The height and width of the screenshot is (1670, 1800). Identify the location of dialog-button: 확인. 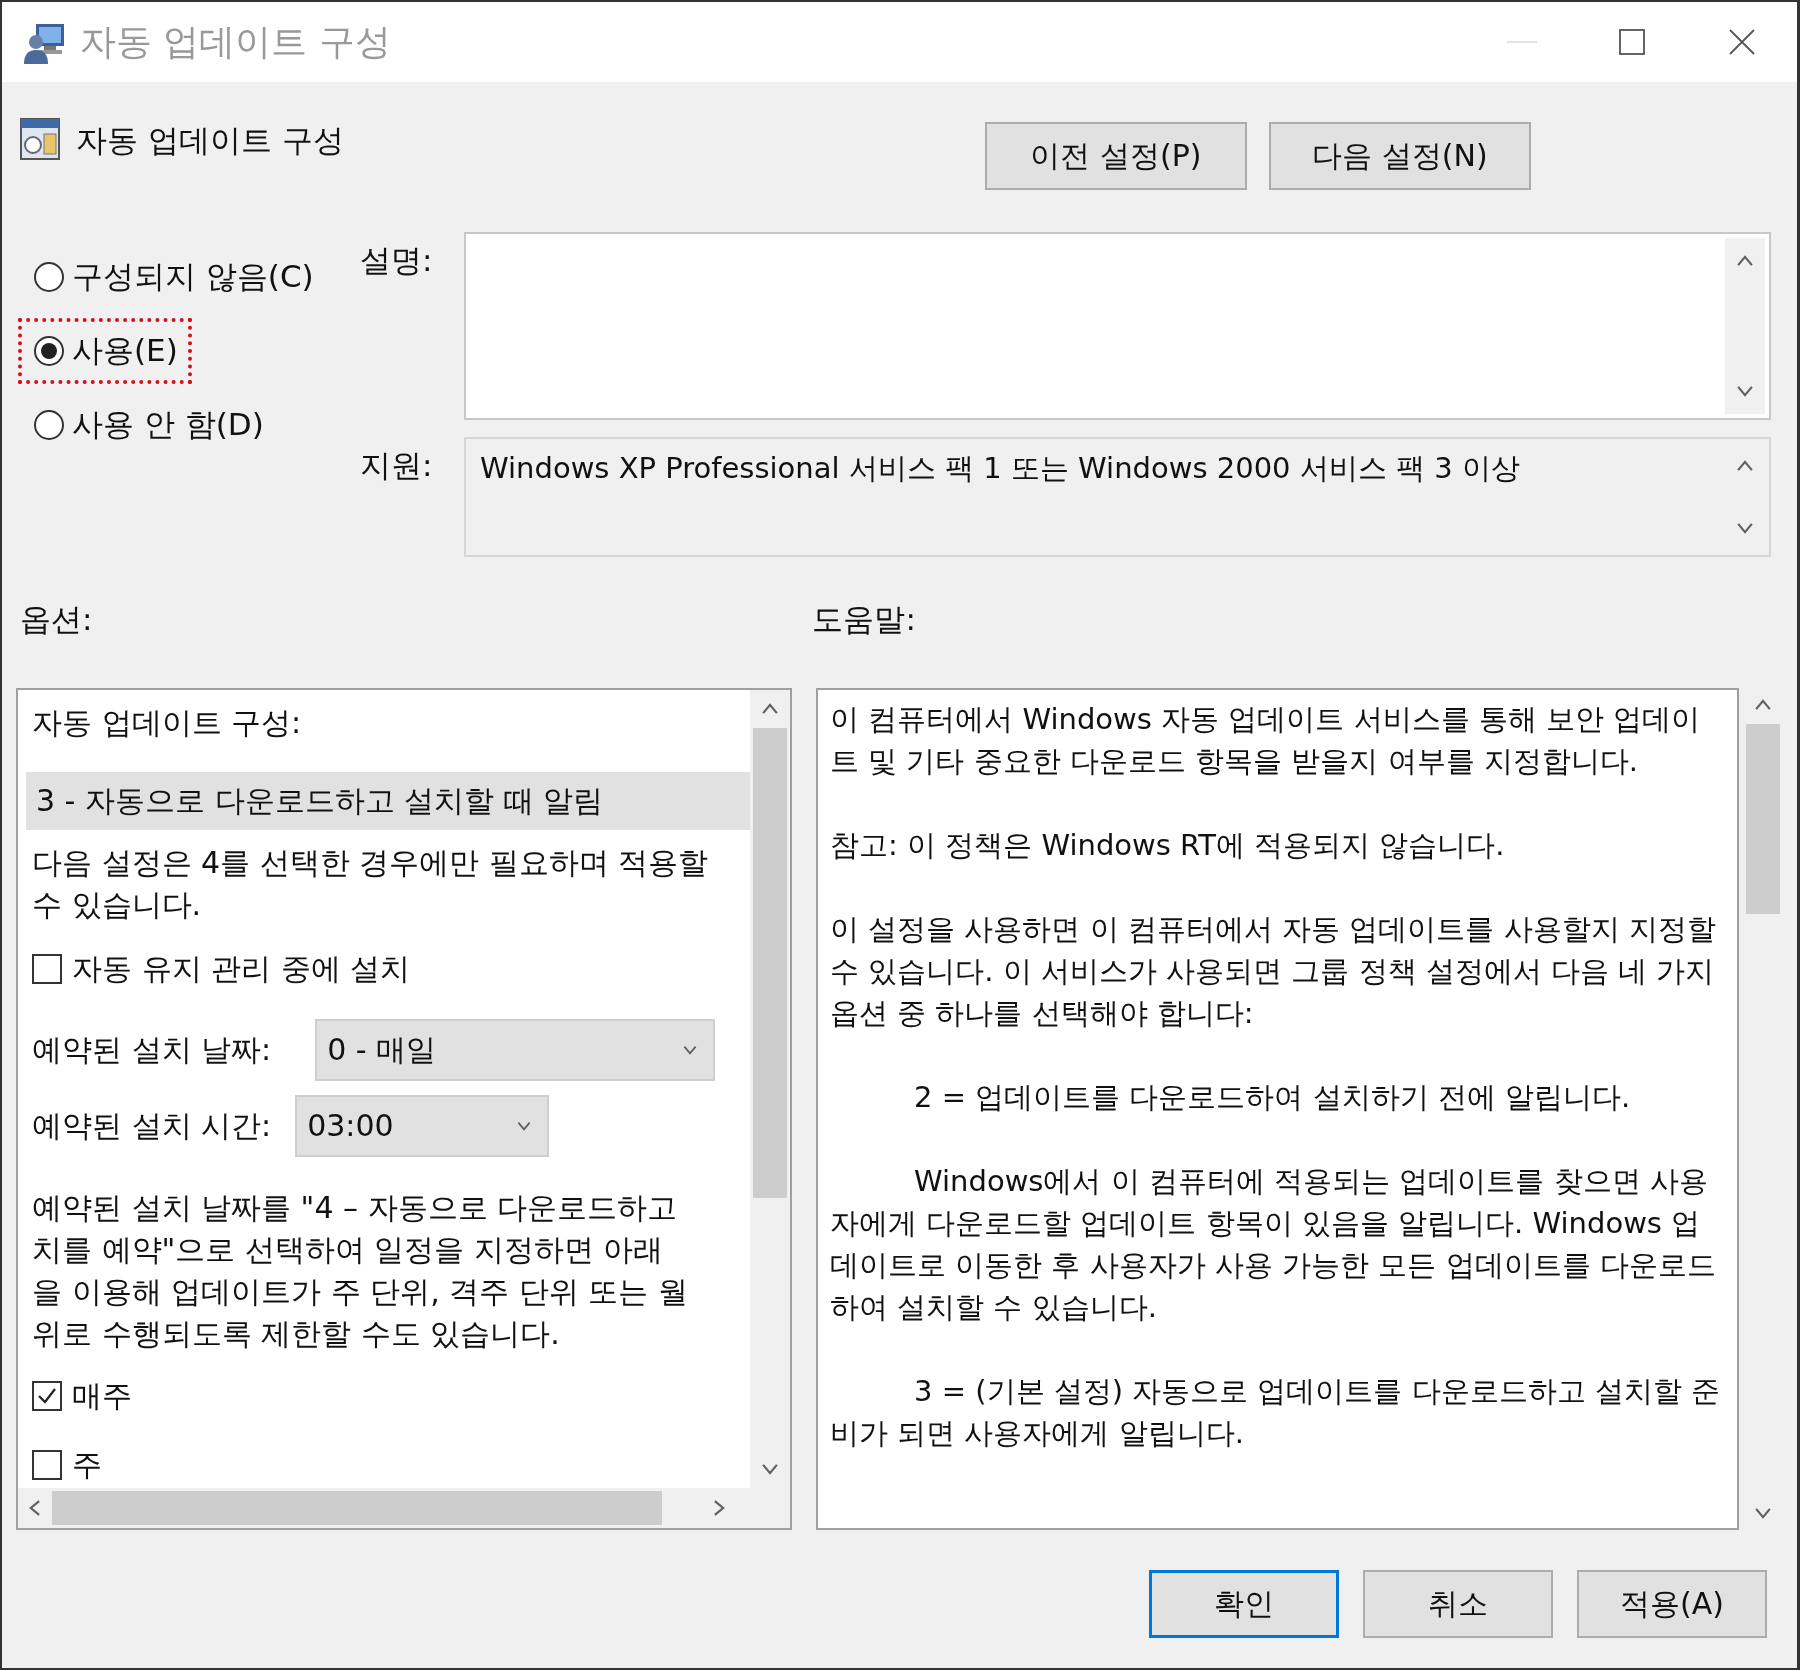
(1244, 1604).